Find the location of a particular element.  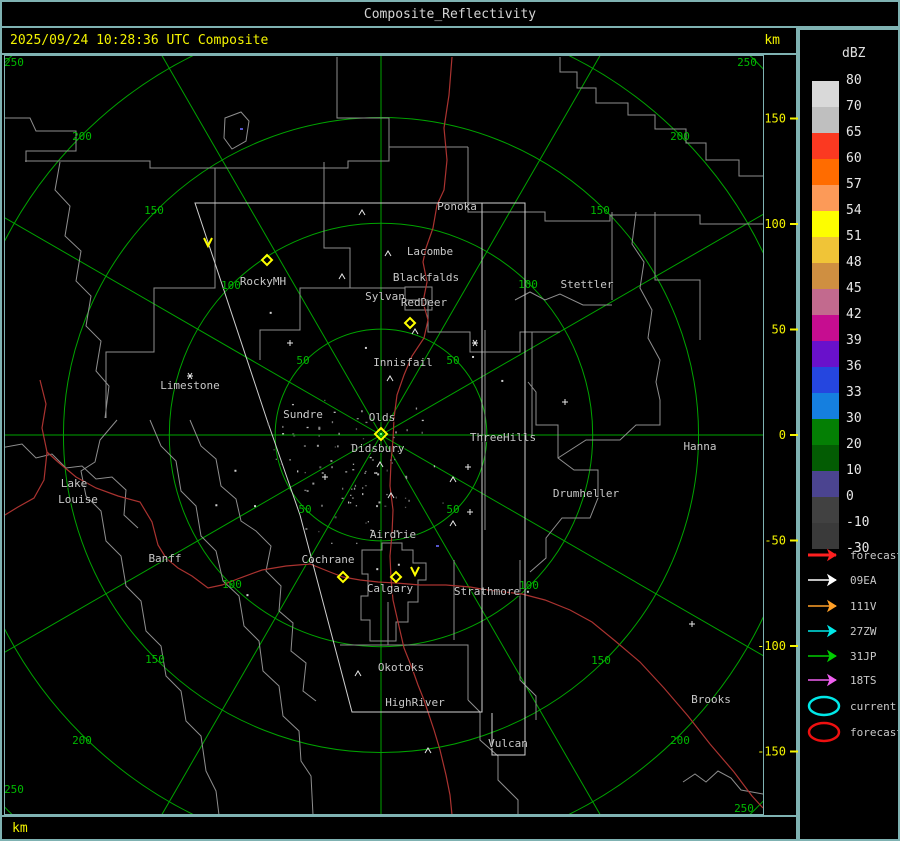

caret-marker-icon is located at coordinates (453, 523).